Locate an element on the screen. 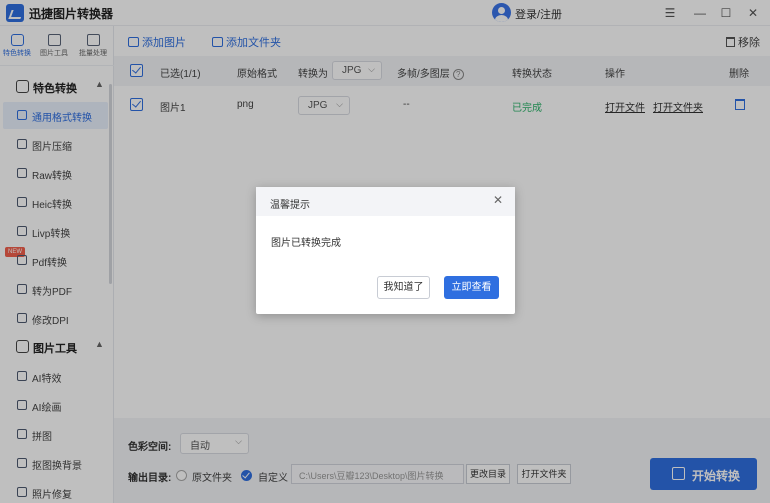 The height and width of the screenshot is (503, 770). view-now-button: 立即查看 is located at coordinates (471, 287).